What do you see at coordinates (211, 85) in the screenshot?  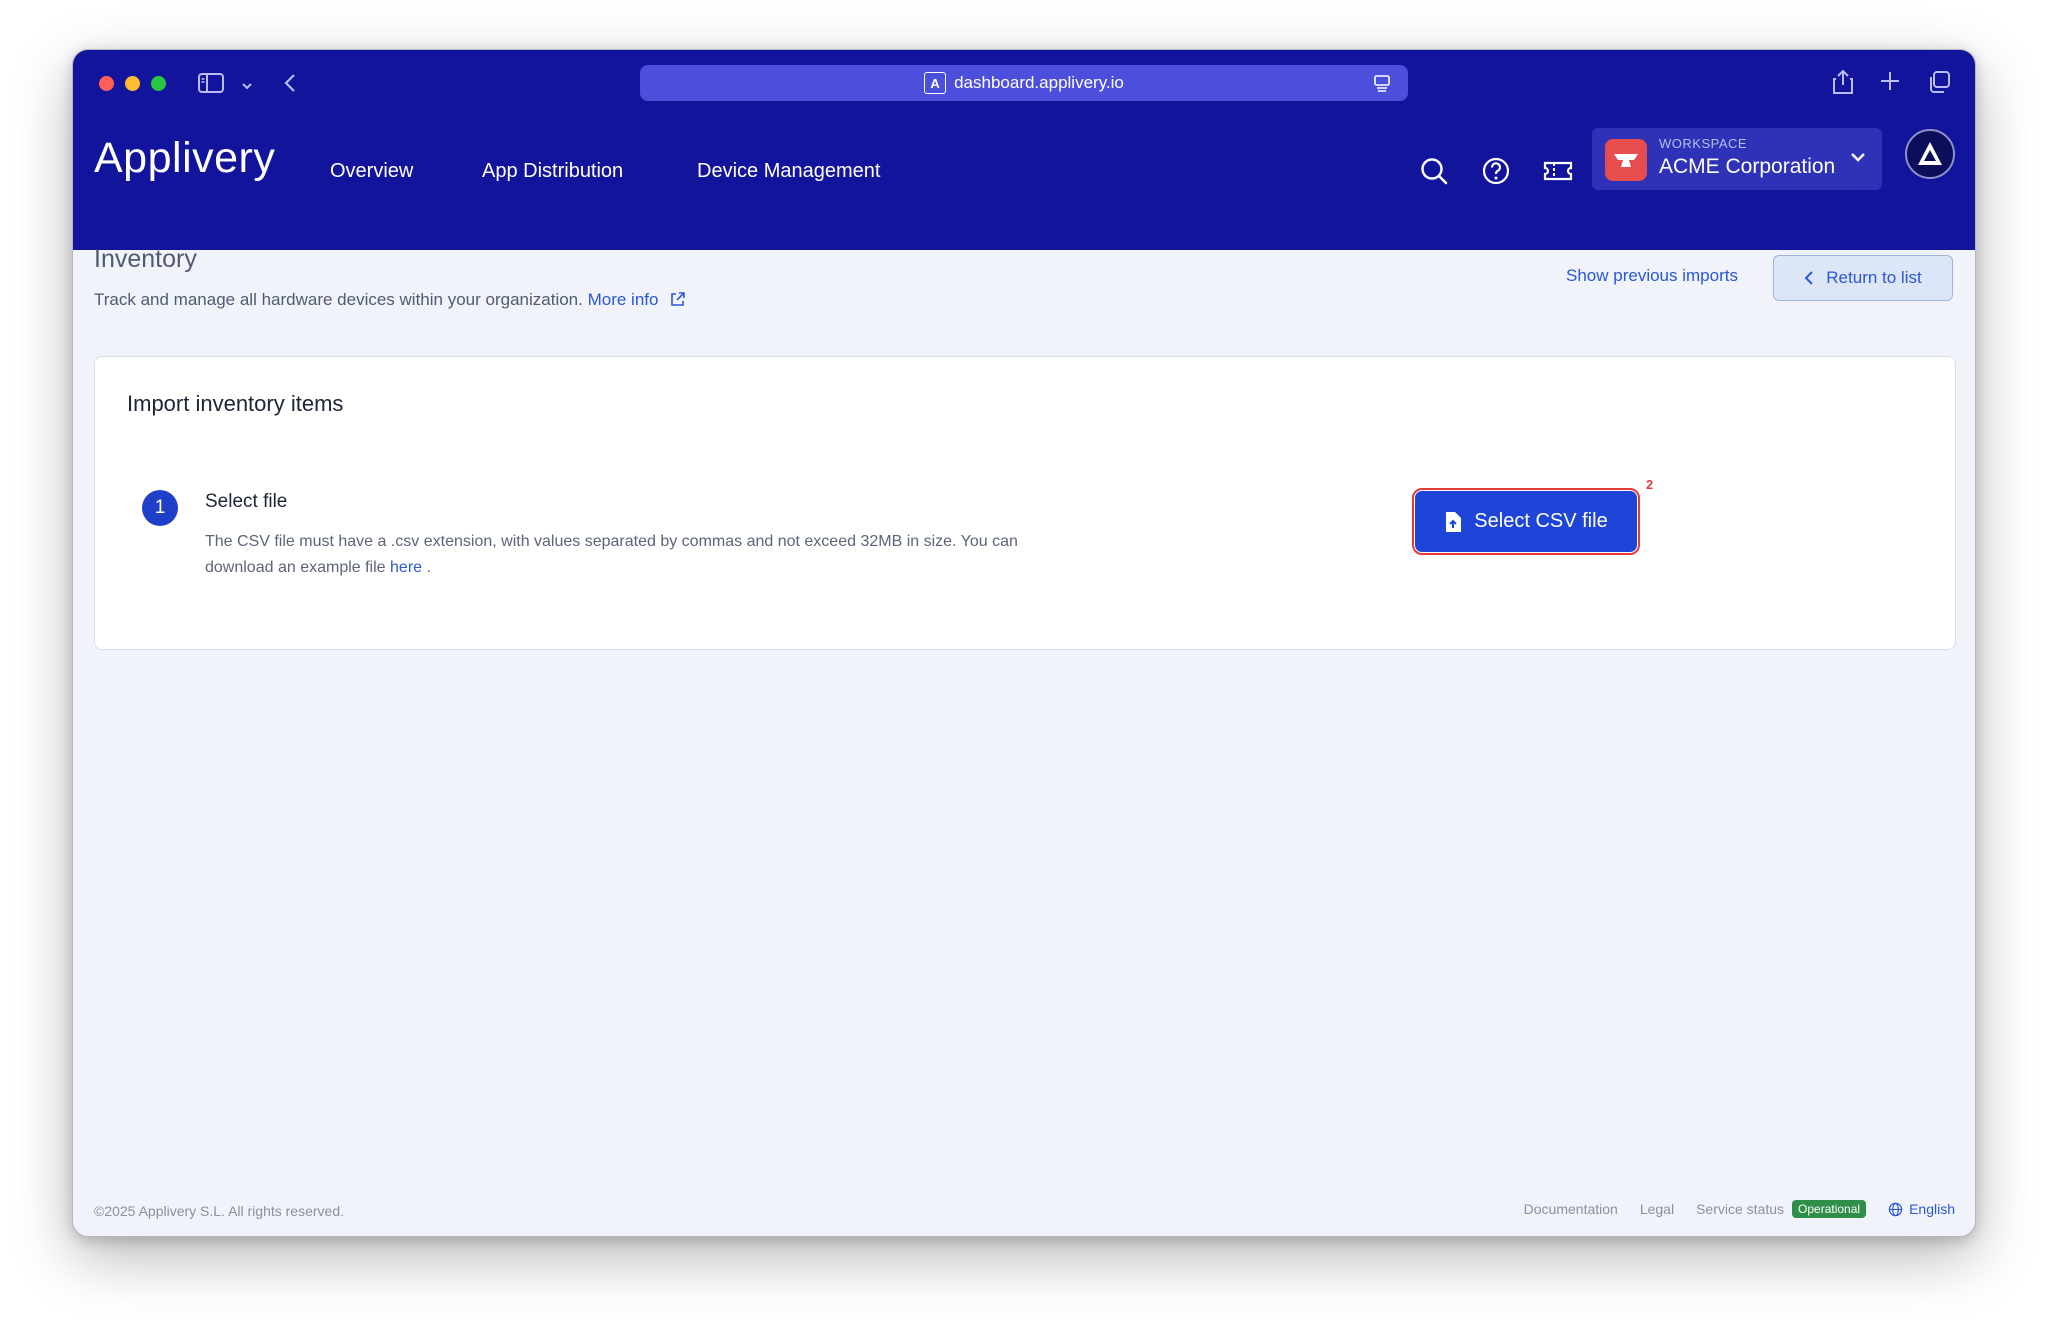 I see `sidebar-toggle-icon` at bounding box center [211, 85].